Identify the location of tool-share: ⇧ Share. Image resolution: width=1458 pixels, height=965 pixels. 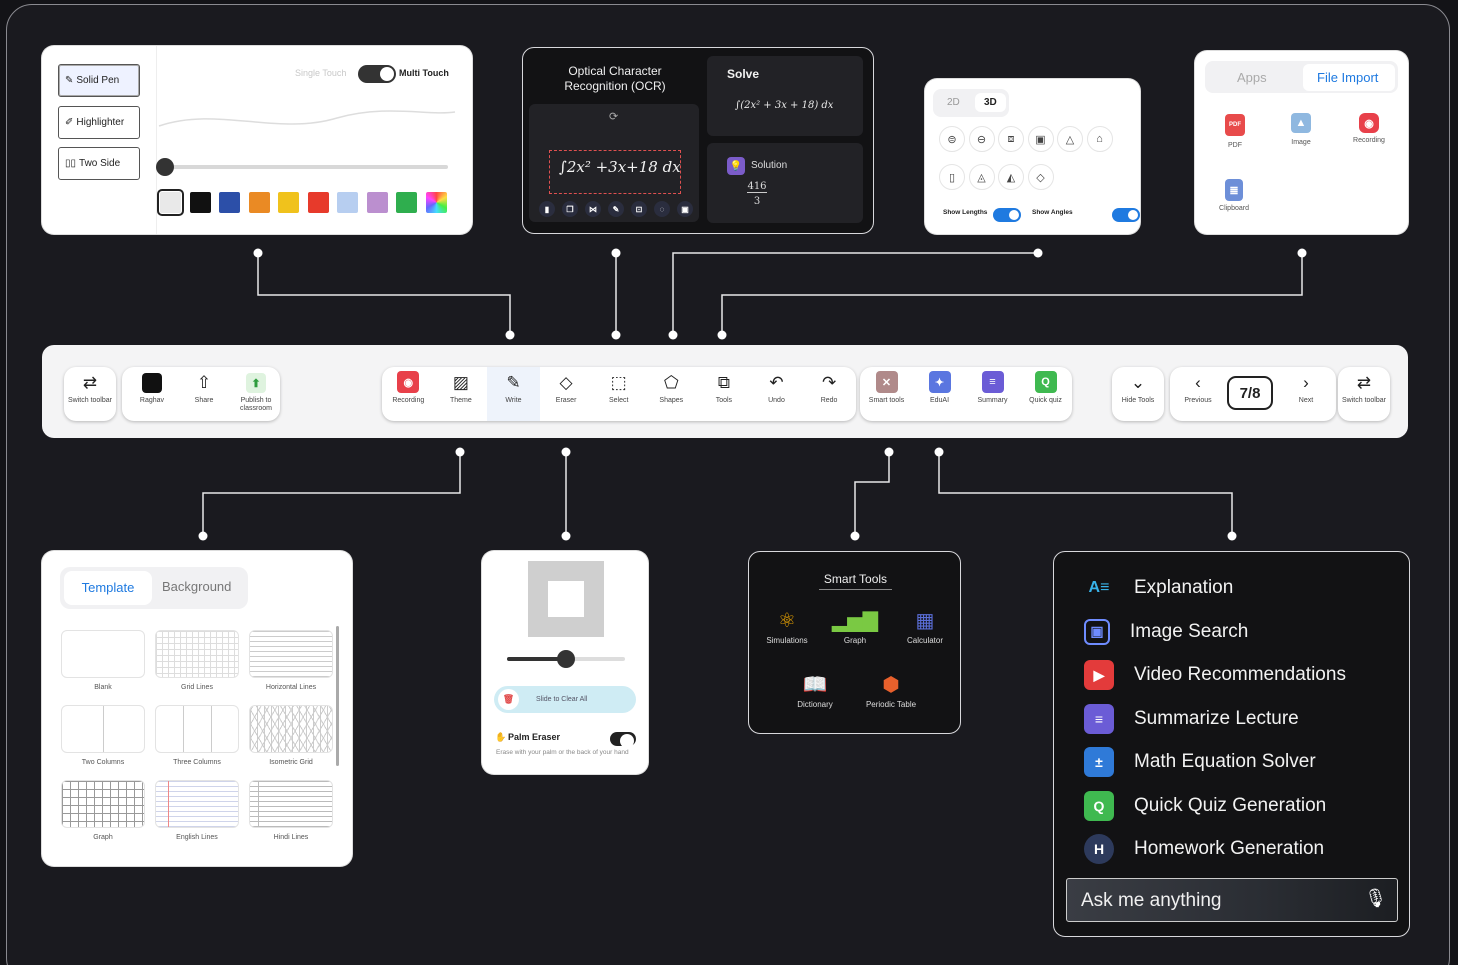
(204, 394).